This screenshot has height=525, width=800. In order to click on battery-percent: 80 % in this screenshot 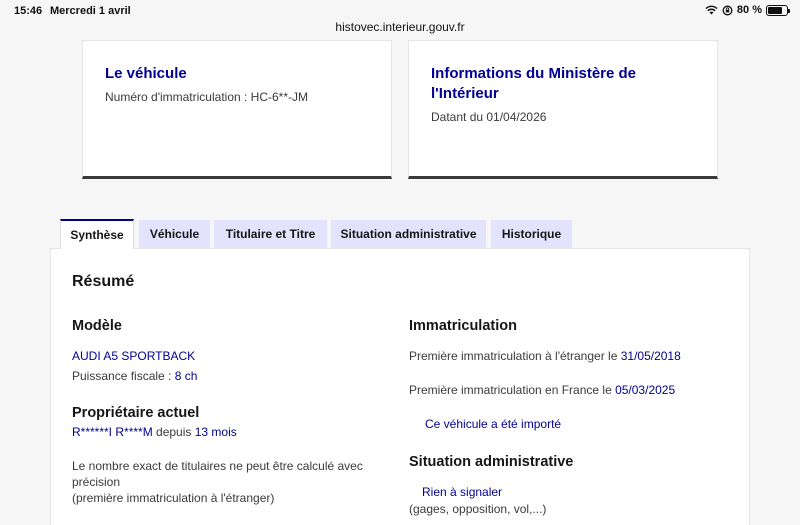, I will do `click(749, 10)`.